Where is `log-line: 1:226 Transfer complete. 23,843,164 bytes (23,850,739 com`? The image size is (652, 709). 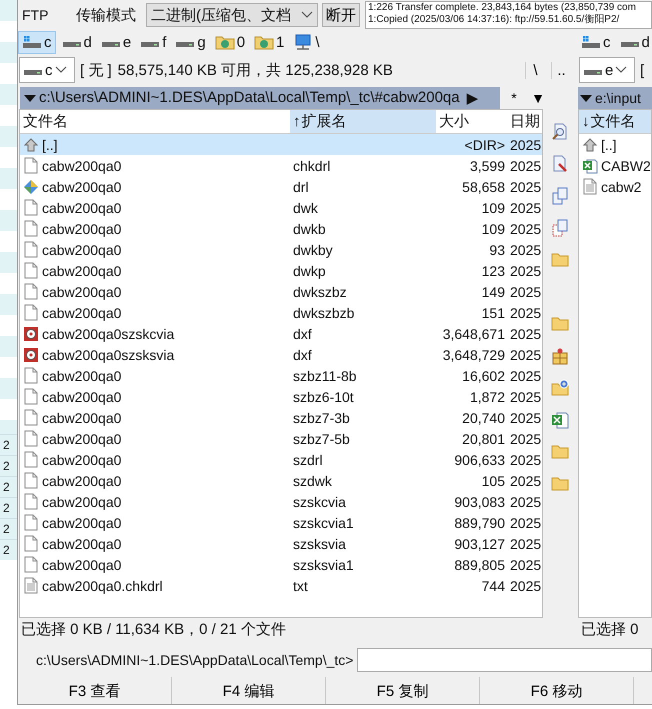
log-line: 1:226 Transfer complete. 23,843,164 bytes (23,850,739 com is located at coordinates (502, 8).